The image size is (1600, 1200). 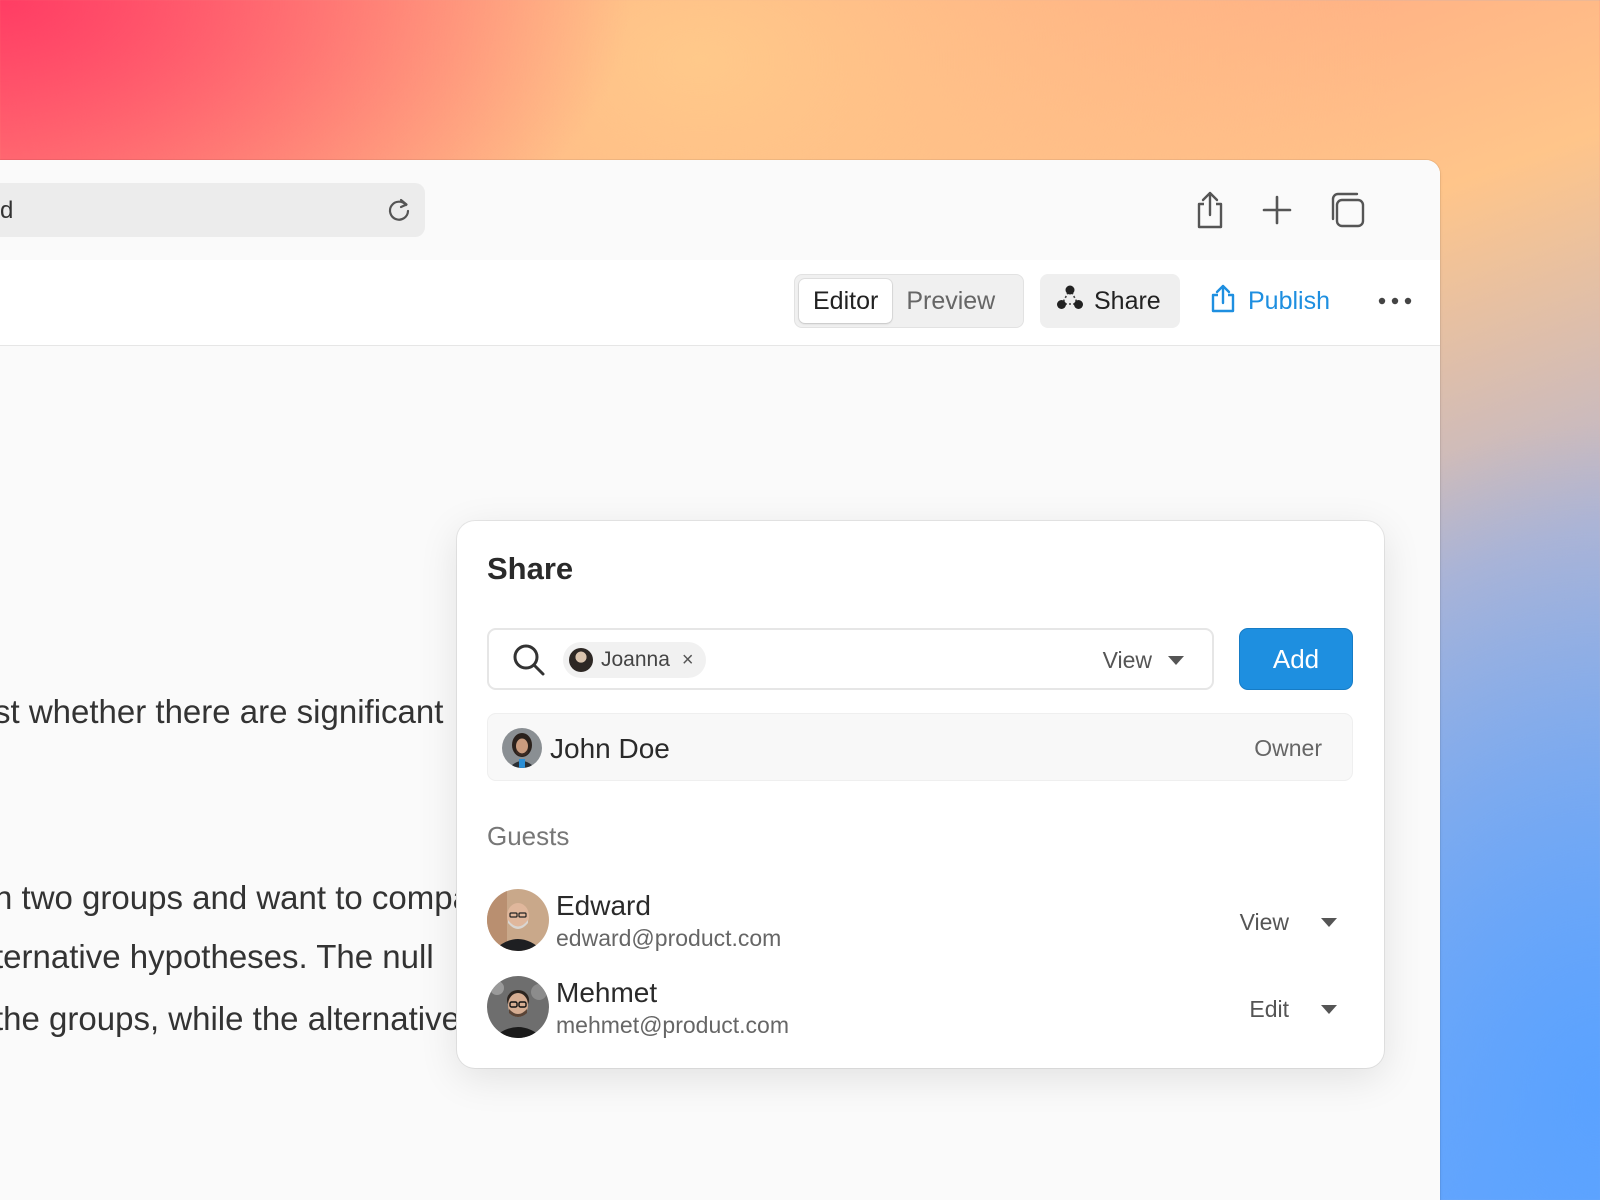 I want to click on editor-tab: Editor, so click(x=846, y=301).